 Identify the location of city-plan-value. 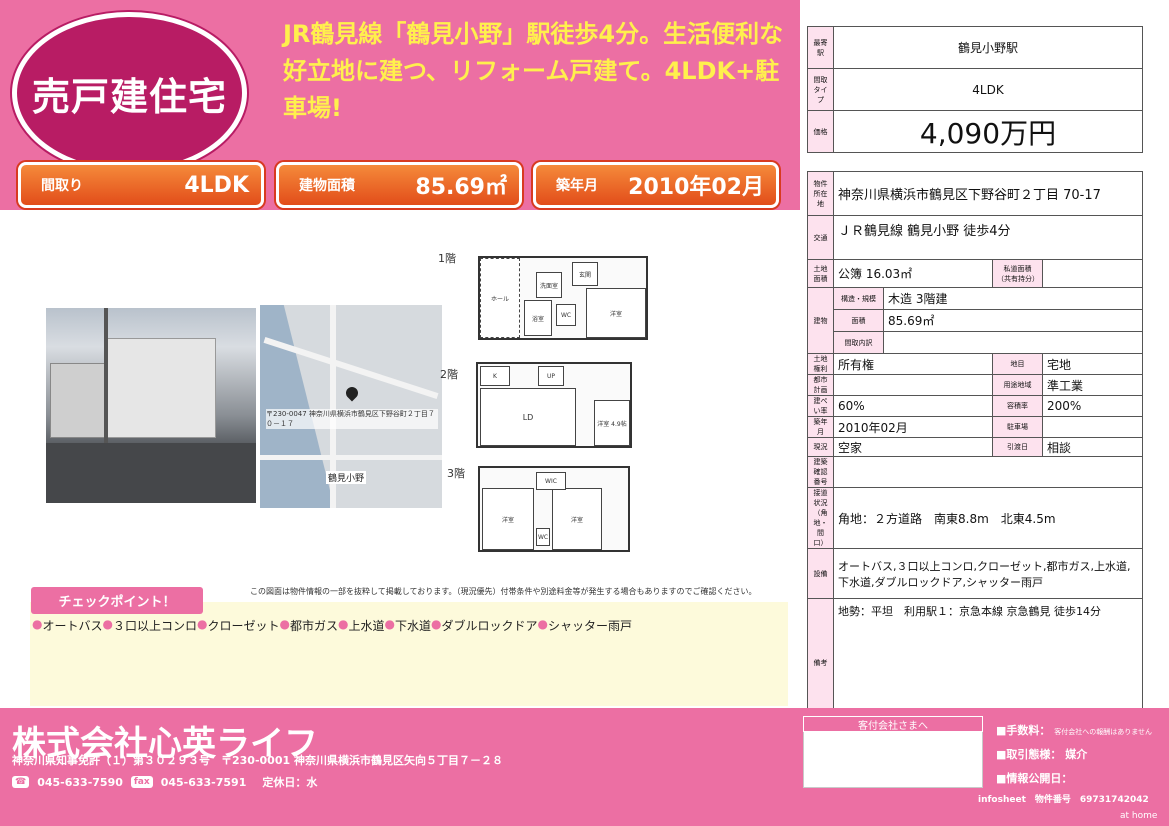
(913, 385).